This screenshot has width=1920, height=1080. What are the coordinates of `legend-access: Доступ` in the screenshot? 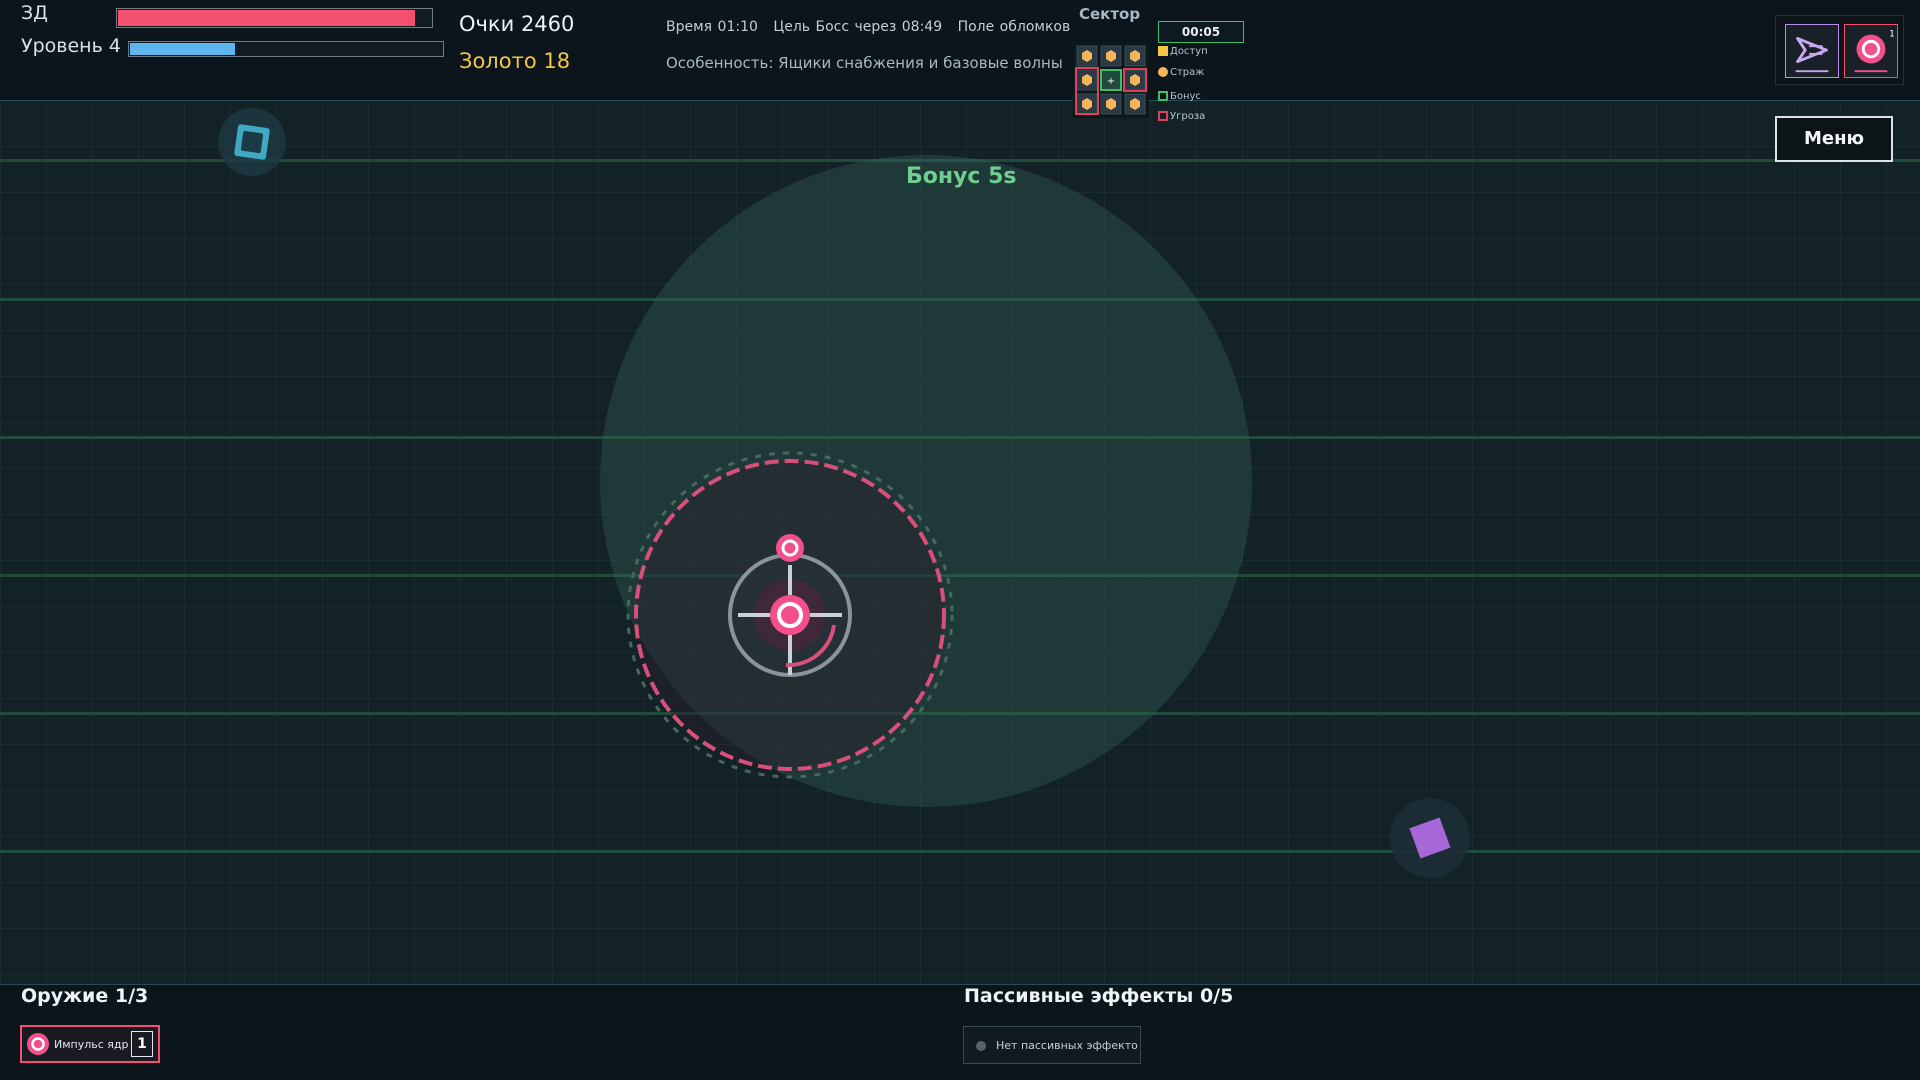 It's located at (1183, 51).